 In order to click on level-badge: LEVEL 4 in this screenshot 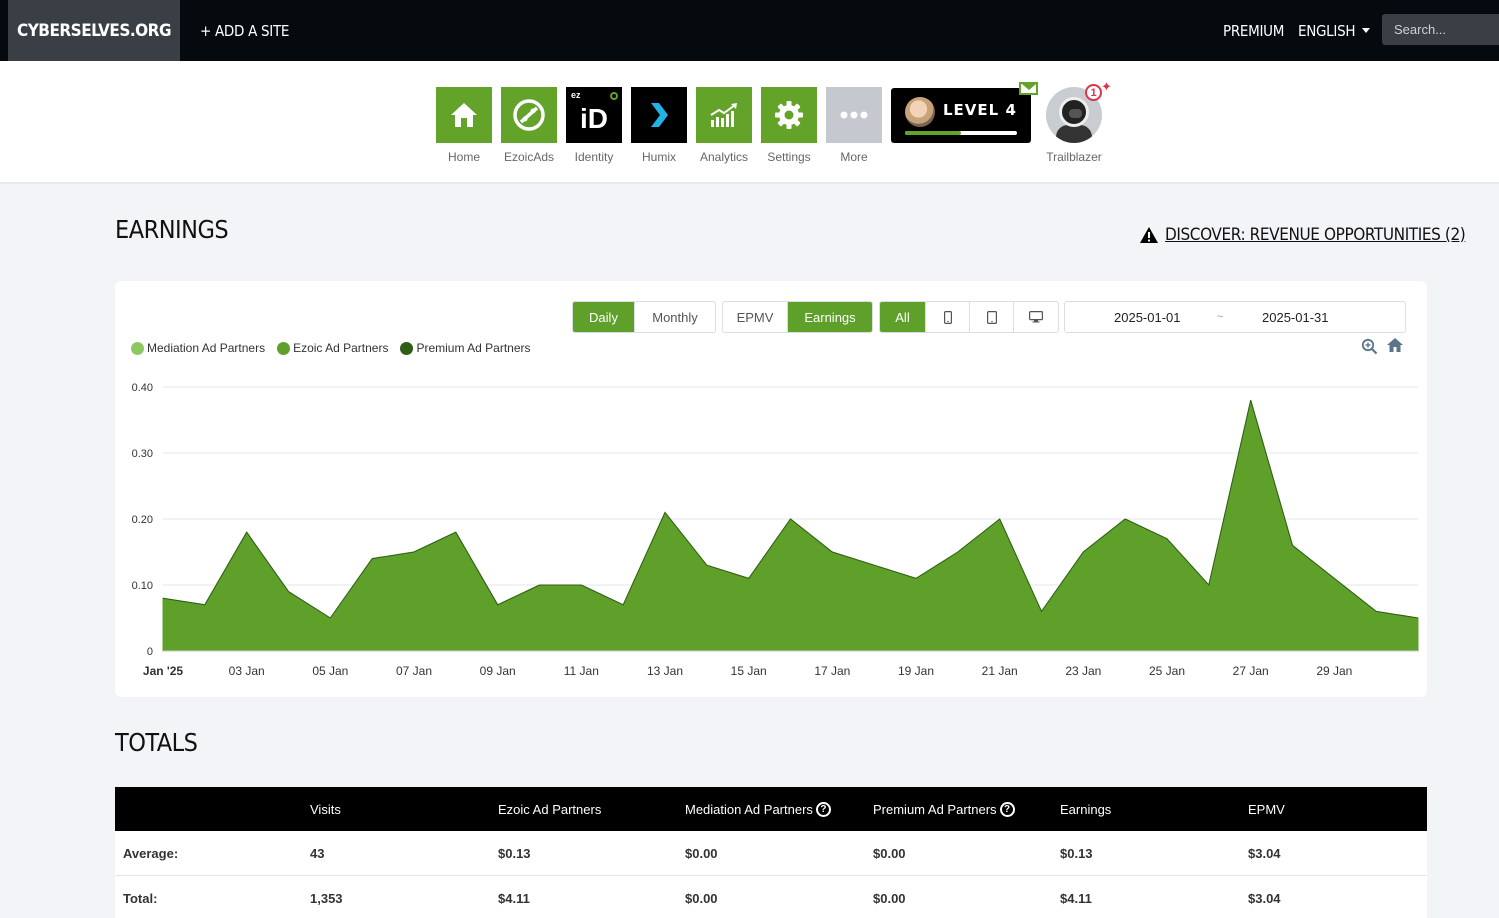, I will do `click(961, 115)`.